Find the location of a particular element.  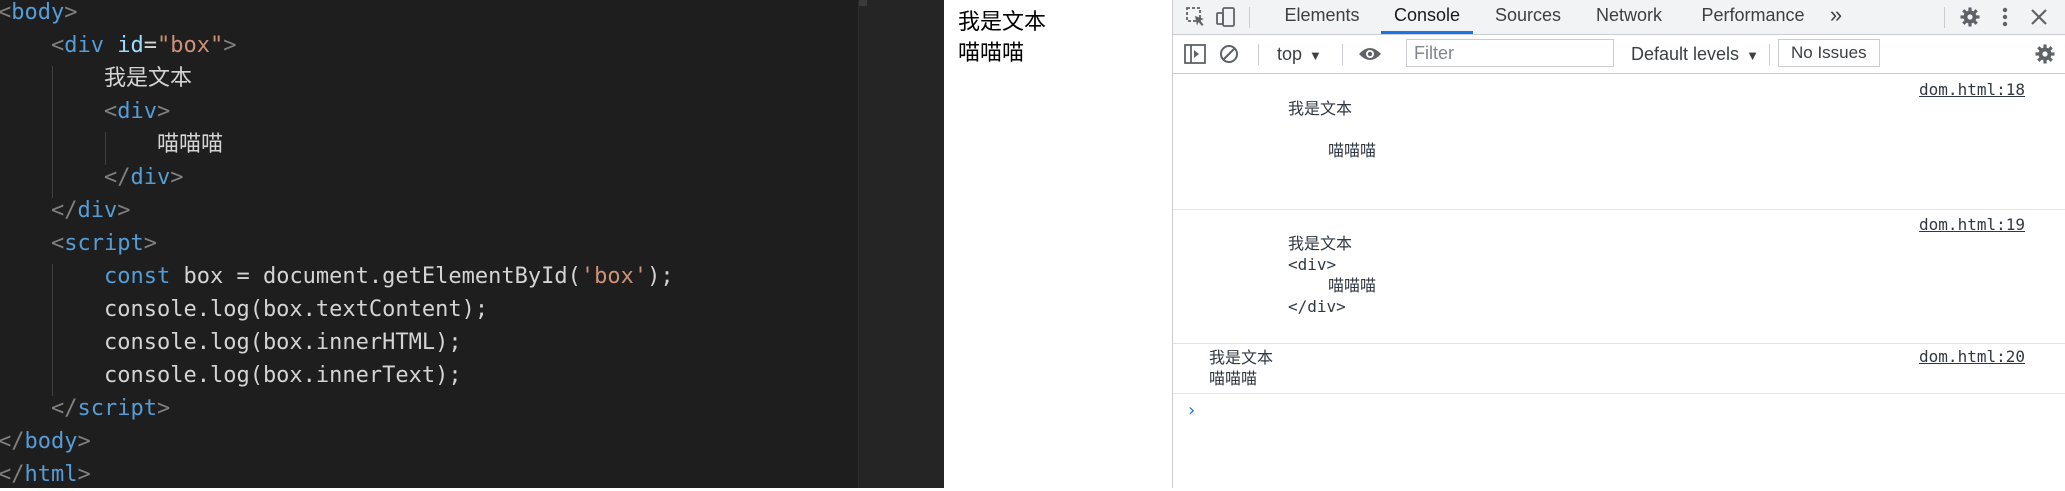

code-line-11: console.log(box.innerHTML); is located at coordinates (283, 342).